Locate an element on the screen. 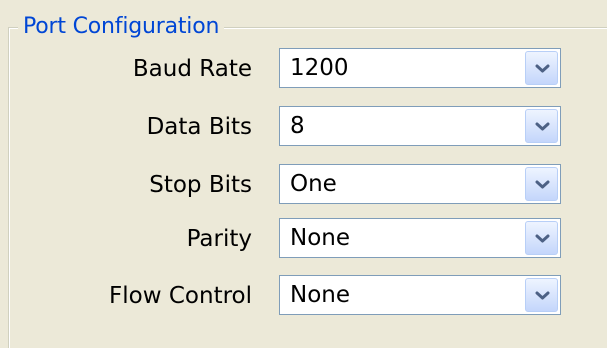 Image resolution: width=607 pixels, height=348 pixels. baud-rate-value: 1200 is located at coordinates (319, 68).